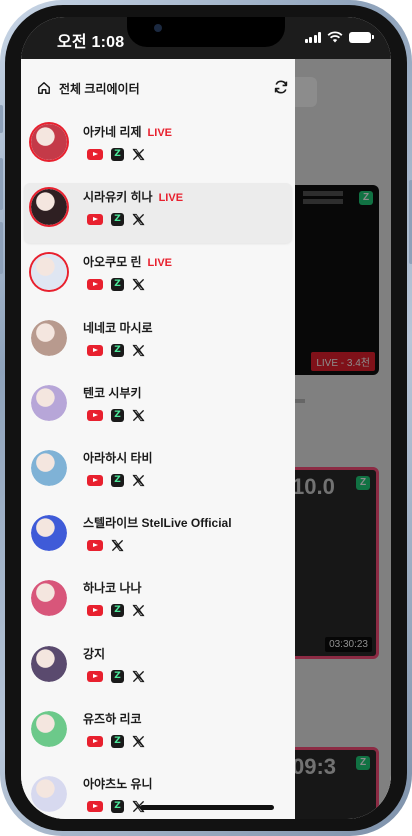 Image resolution: width=412 pixels, height=836 pixels. I want to click on creator-name: 하나코 나나, so click(112, 587).